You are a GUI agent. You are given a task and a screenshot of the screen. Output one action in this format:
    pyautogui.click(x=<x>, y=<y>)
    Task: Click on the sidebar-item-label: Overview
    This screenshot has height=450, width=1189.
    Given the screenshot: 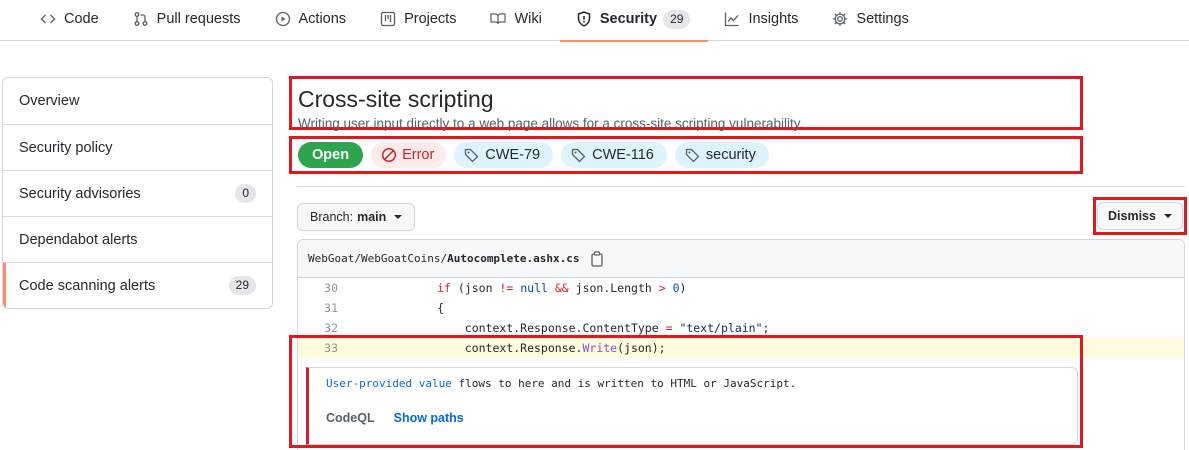 What is the action you would take?
    pyautogui.click(x=49, y=101)
    